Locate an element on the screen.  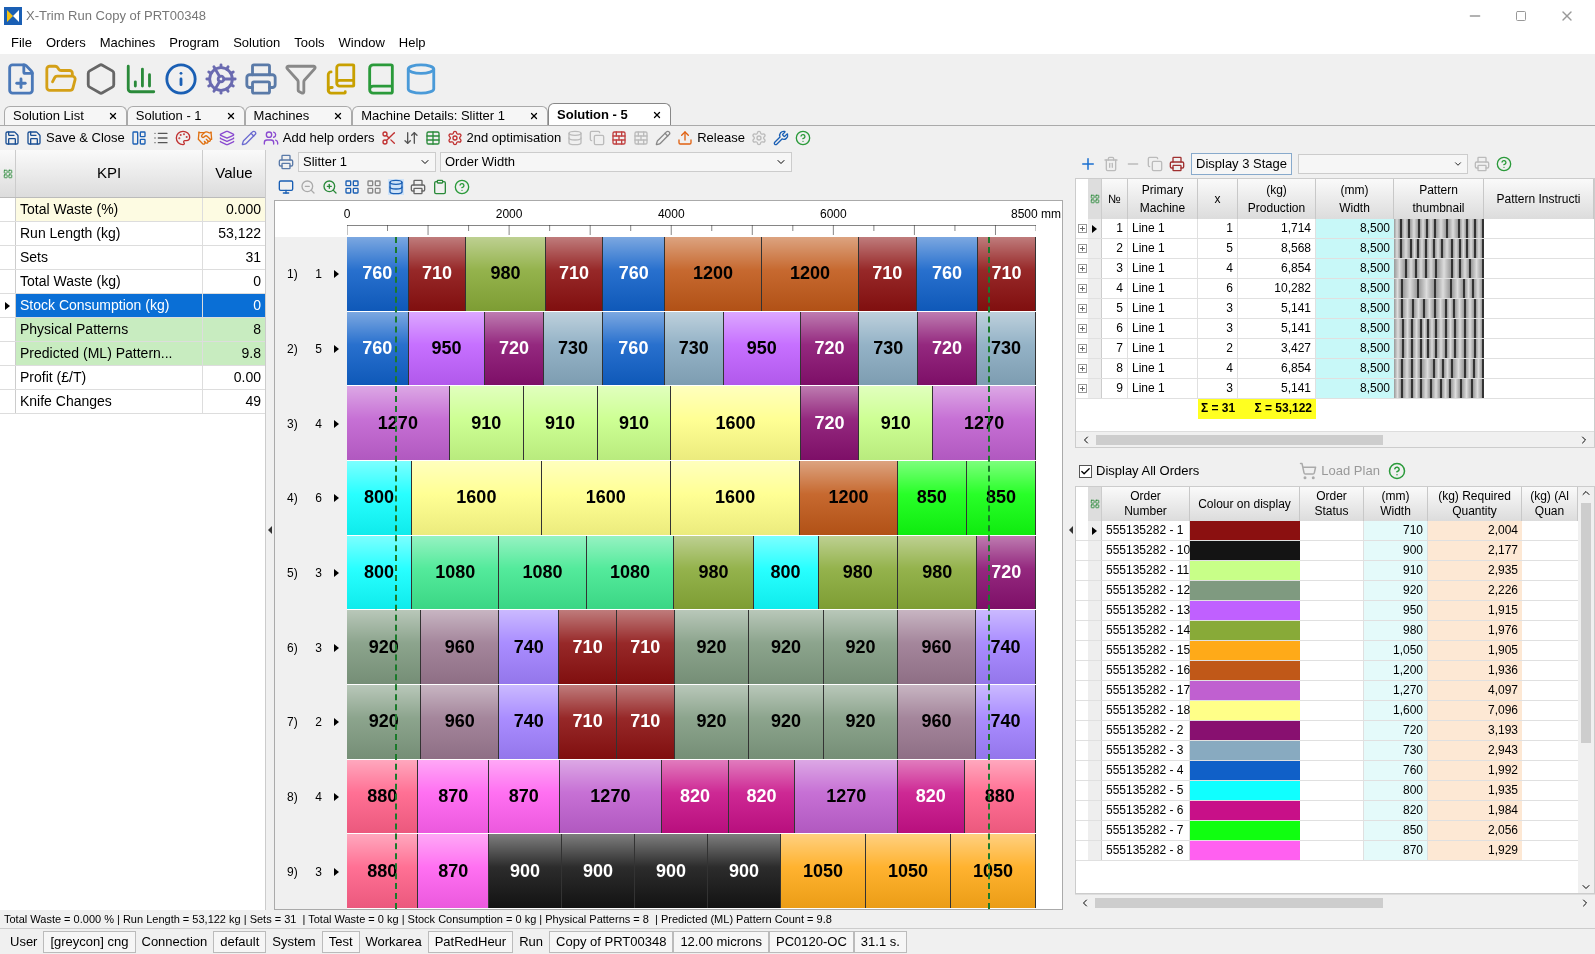
add-icon is located at coordinates (1088, 164).